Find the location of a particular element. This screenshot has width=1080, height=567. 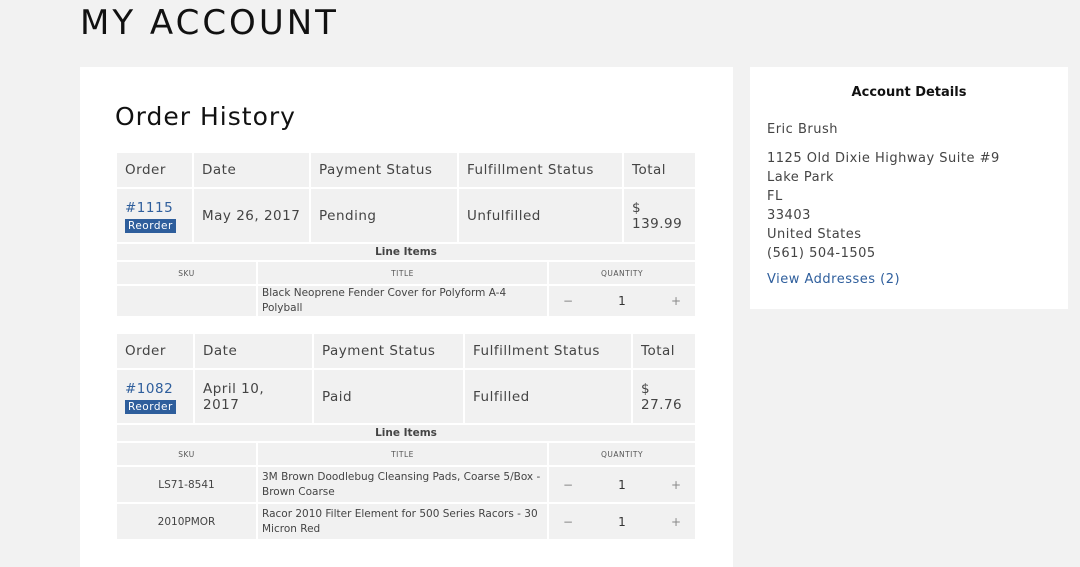

order-total: $ 139.99 is located at coordinates (659, 215).